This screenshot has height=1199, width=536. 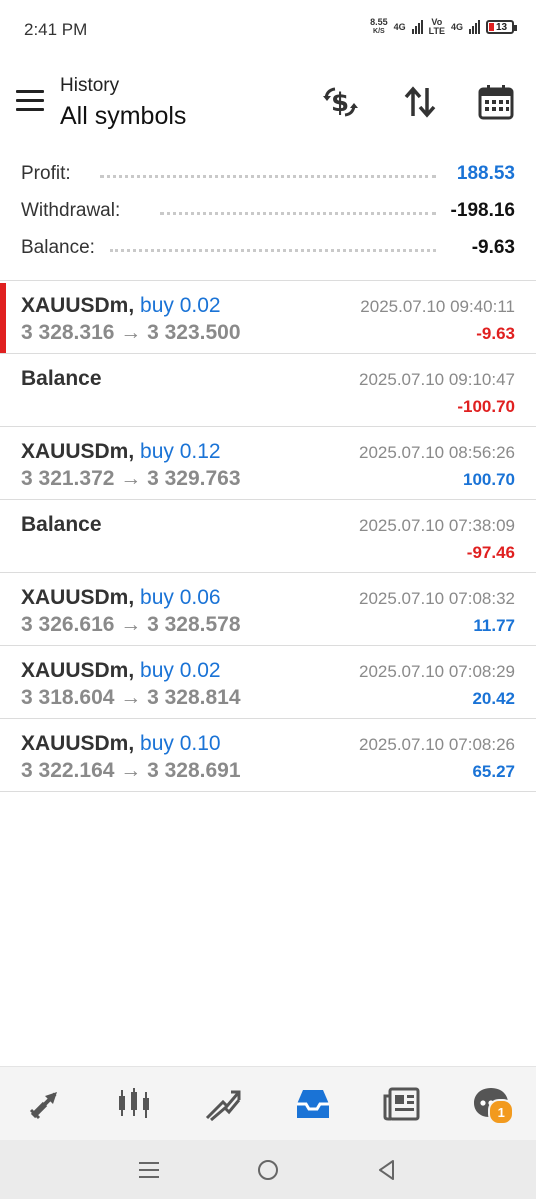 I want to click on sort-icon, so click(x=420, y=102).